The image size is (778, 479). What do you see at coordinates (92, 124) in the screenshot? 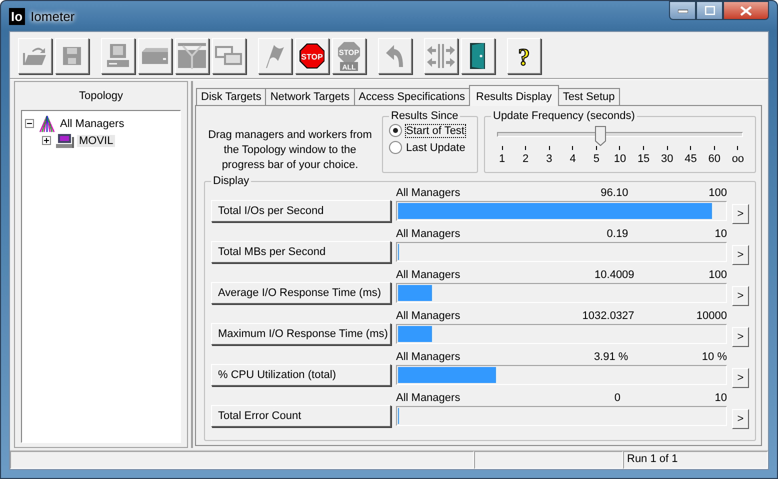
I see `tree-item: All Managers` at bounding box center [92, 124].